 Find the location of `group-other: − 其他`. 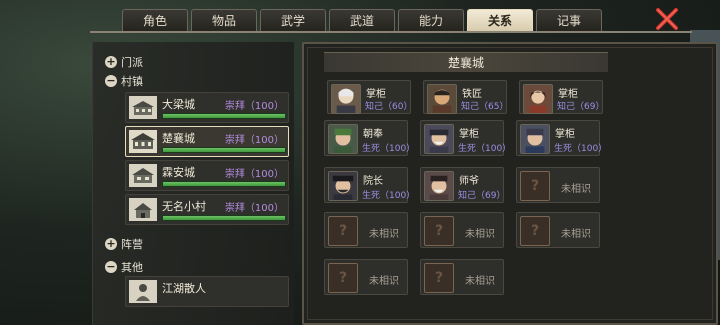

group-other: − 其他 is located at coordinates (124, 267).